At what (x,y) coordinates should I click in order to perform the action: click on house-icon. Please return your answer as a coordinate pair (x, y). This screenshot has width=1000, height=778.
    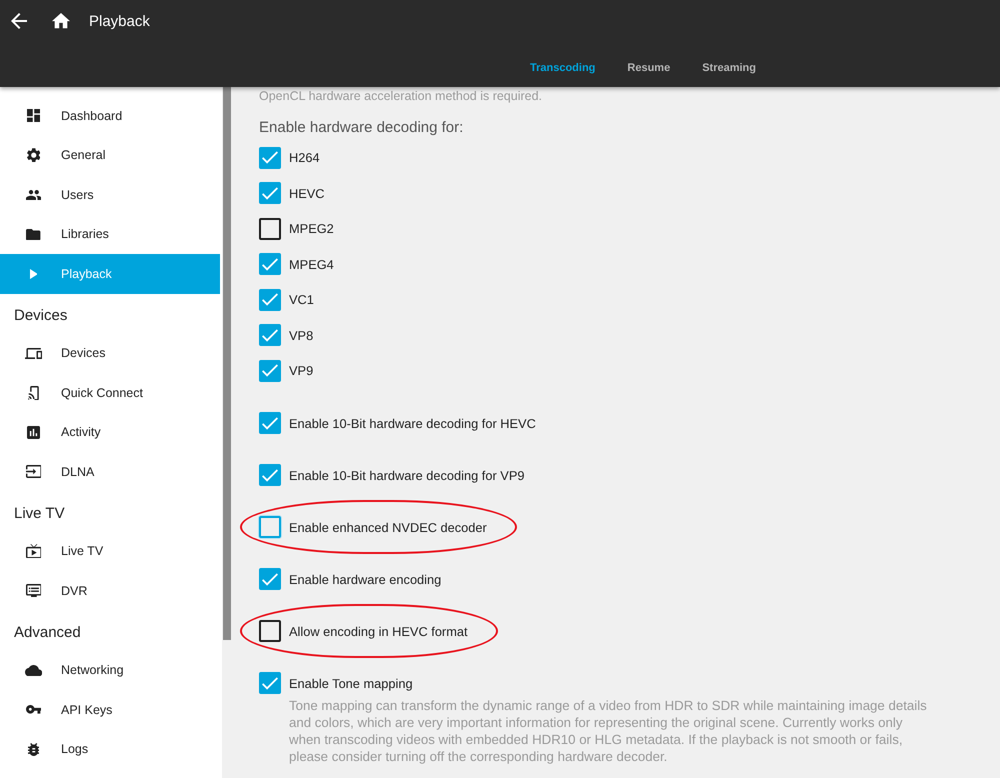
    Looking at the image, I should click on (61, 21).